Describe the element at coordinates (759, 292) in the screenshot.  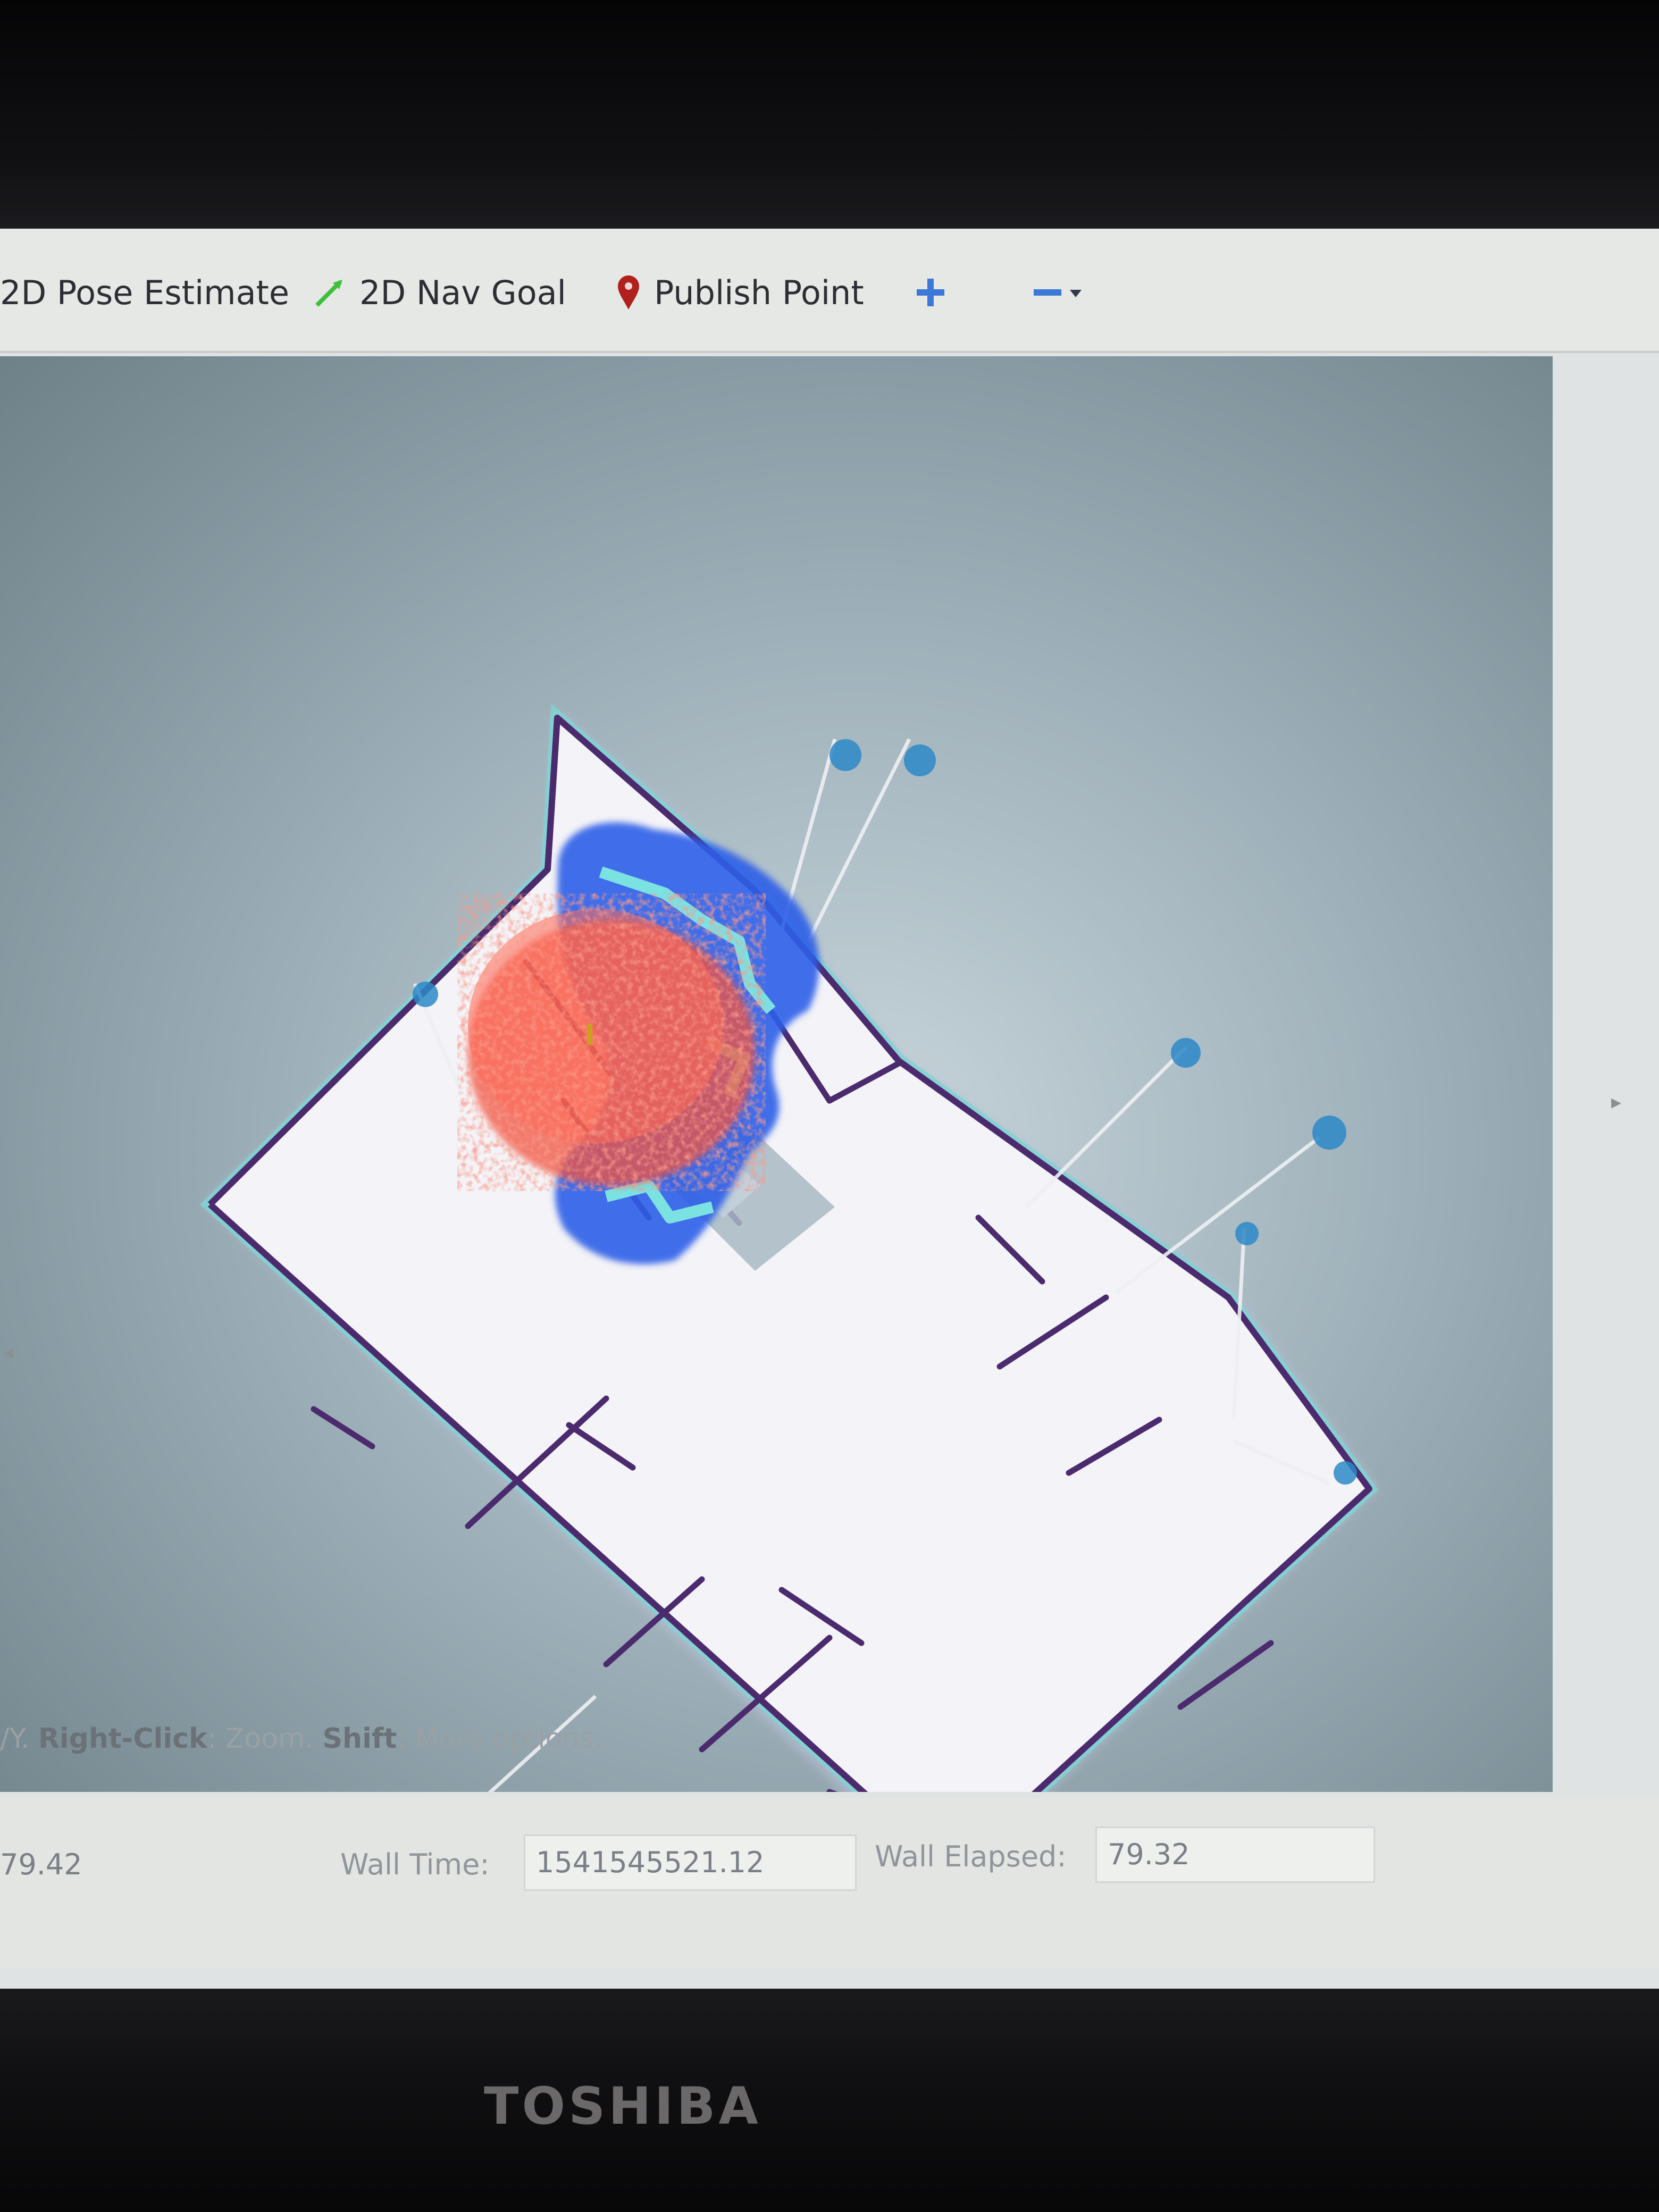
I see `publish-point-label: Publish Point` at that location.